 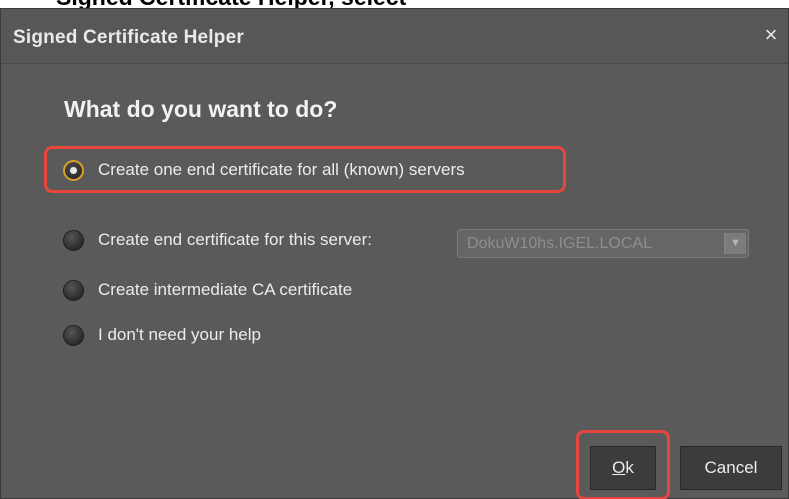 What do you see at coordinates (179, 334) in the screenshot?
I see `option-label: I don't need your help` at bounding box center [179, 334].